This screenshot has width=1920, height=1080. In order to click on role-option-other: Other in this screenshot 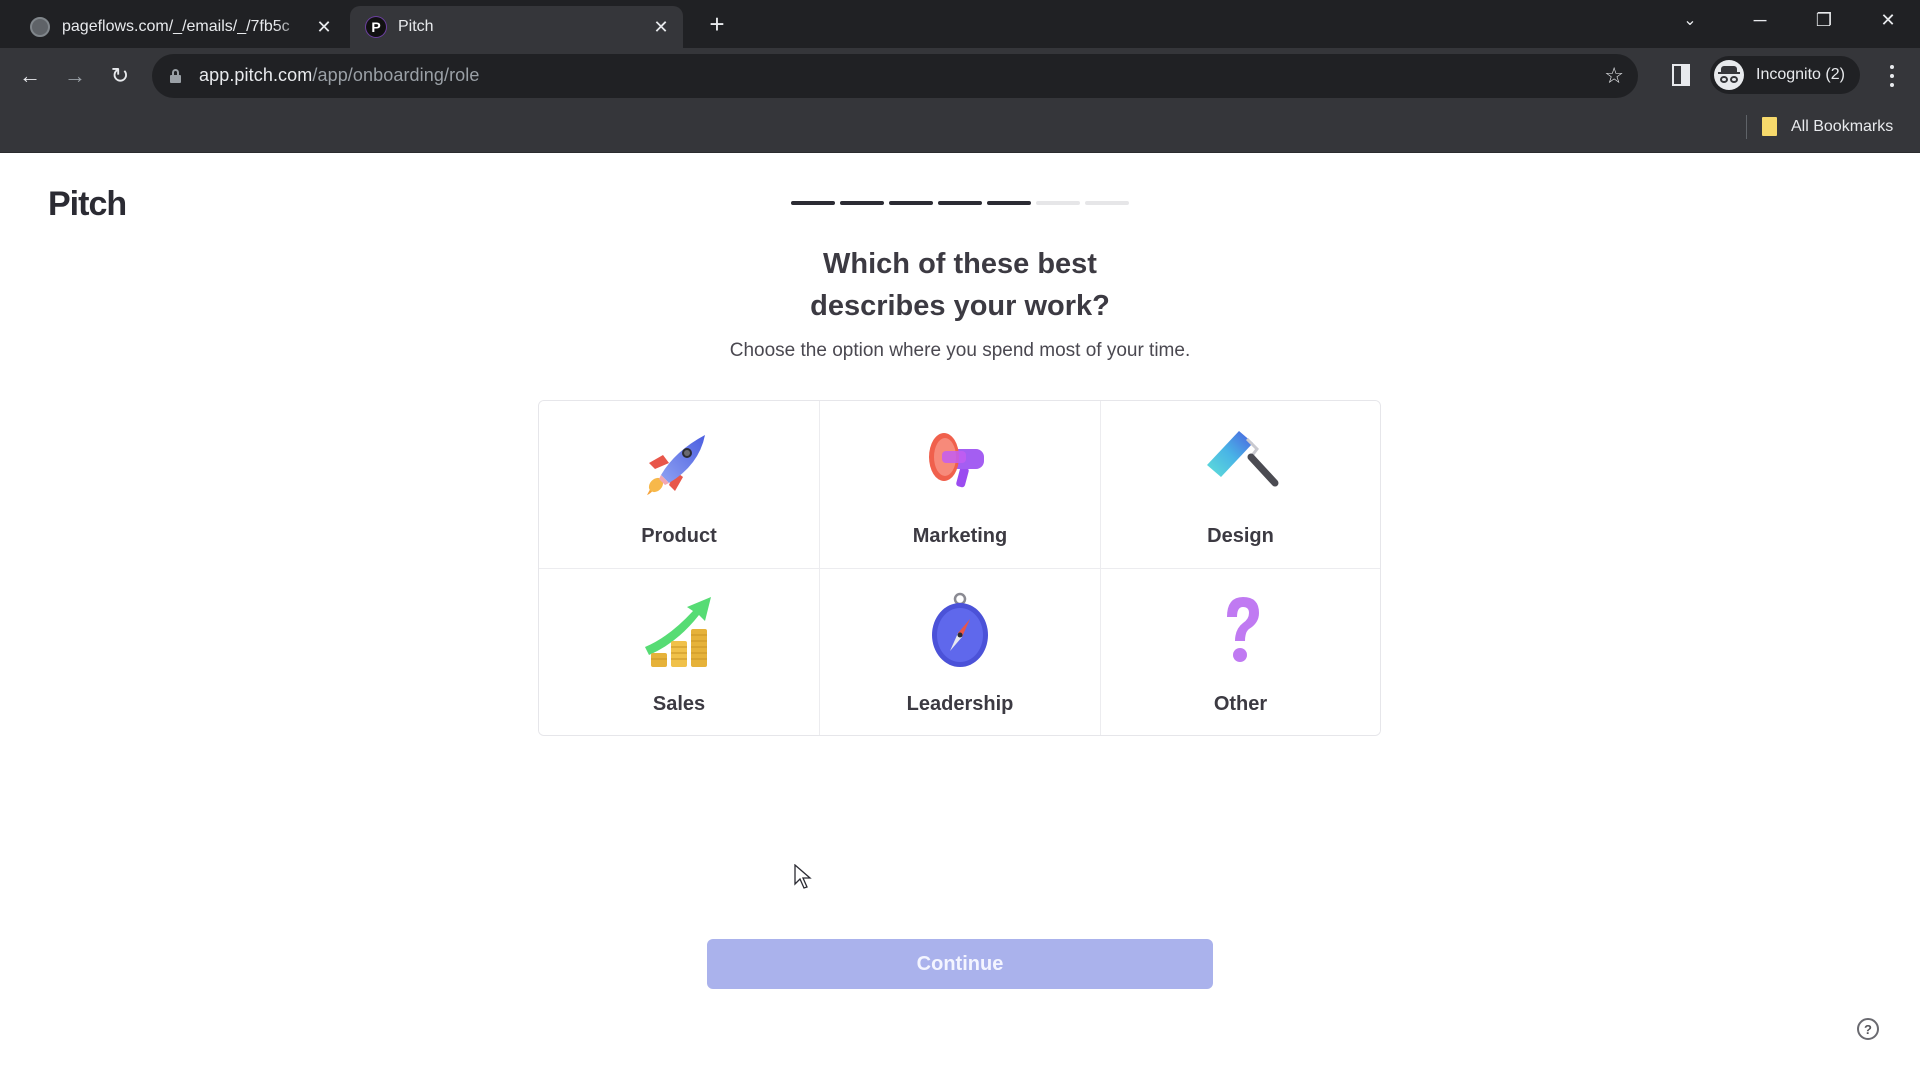, I will do `click(1240, 652)`.